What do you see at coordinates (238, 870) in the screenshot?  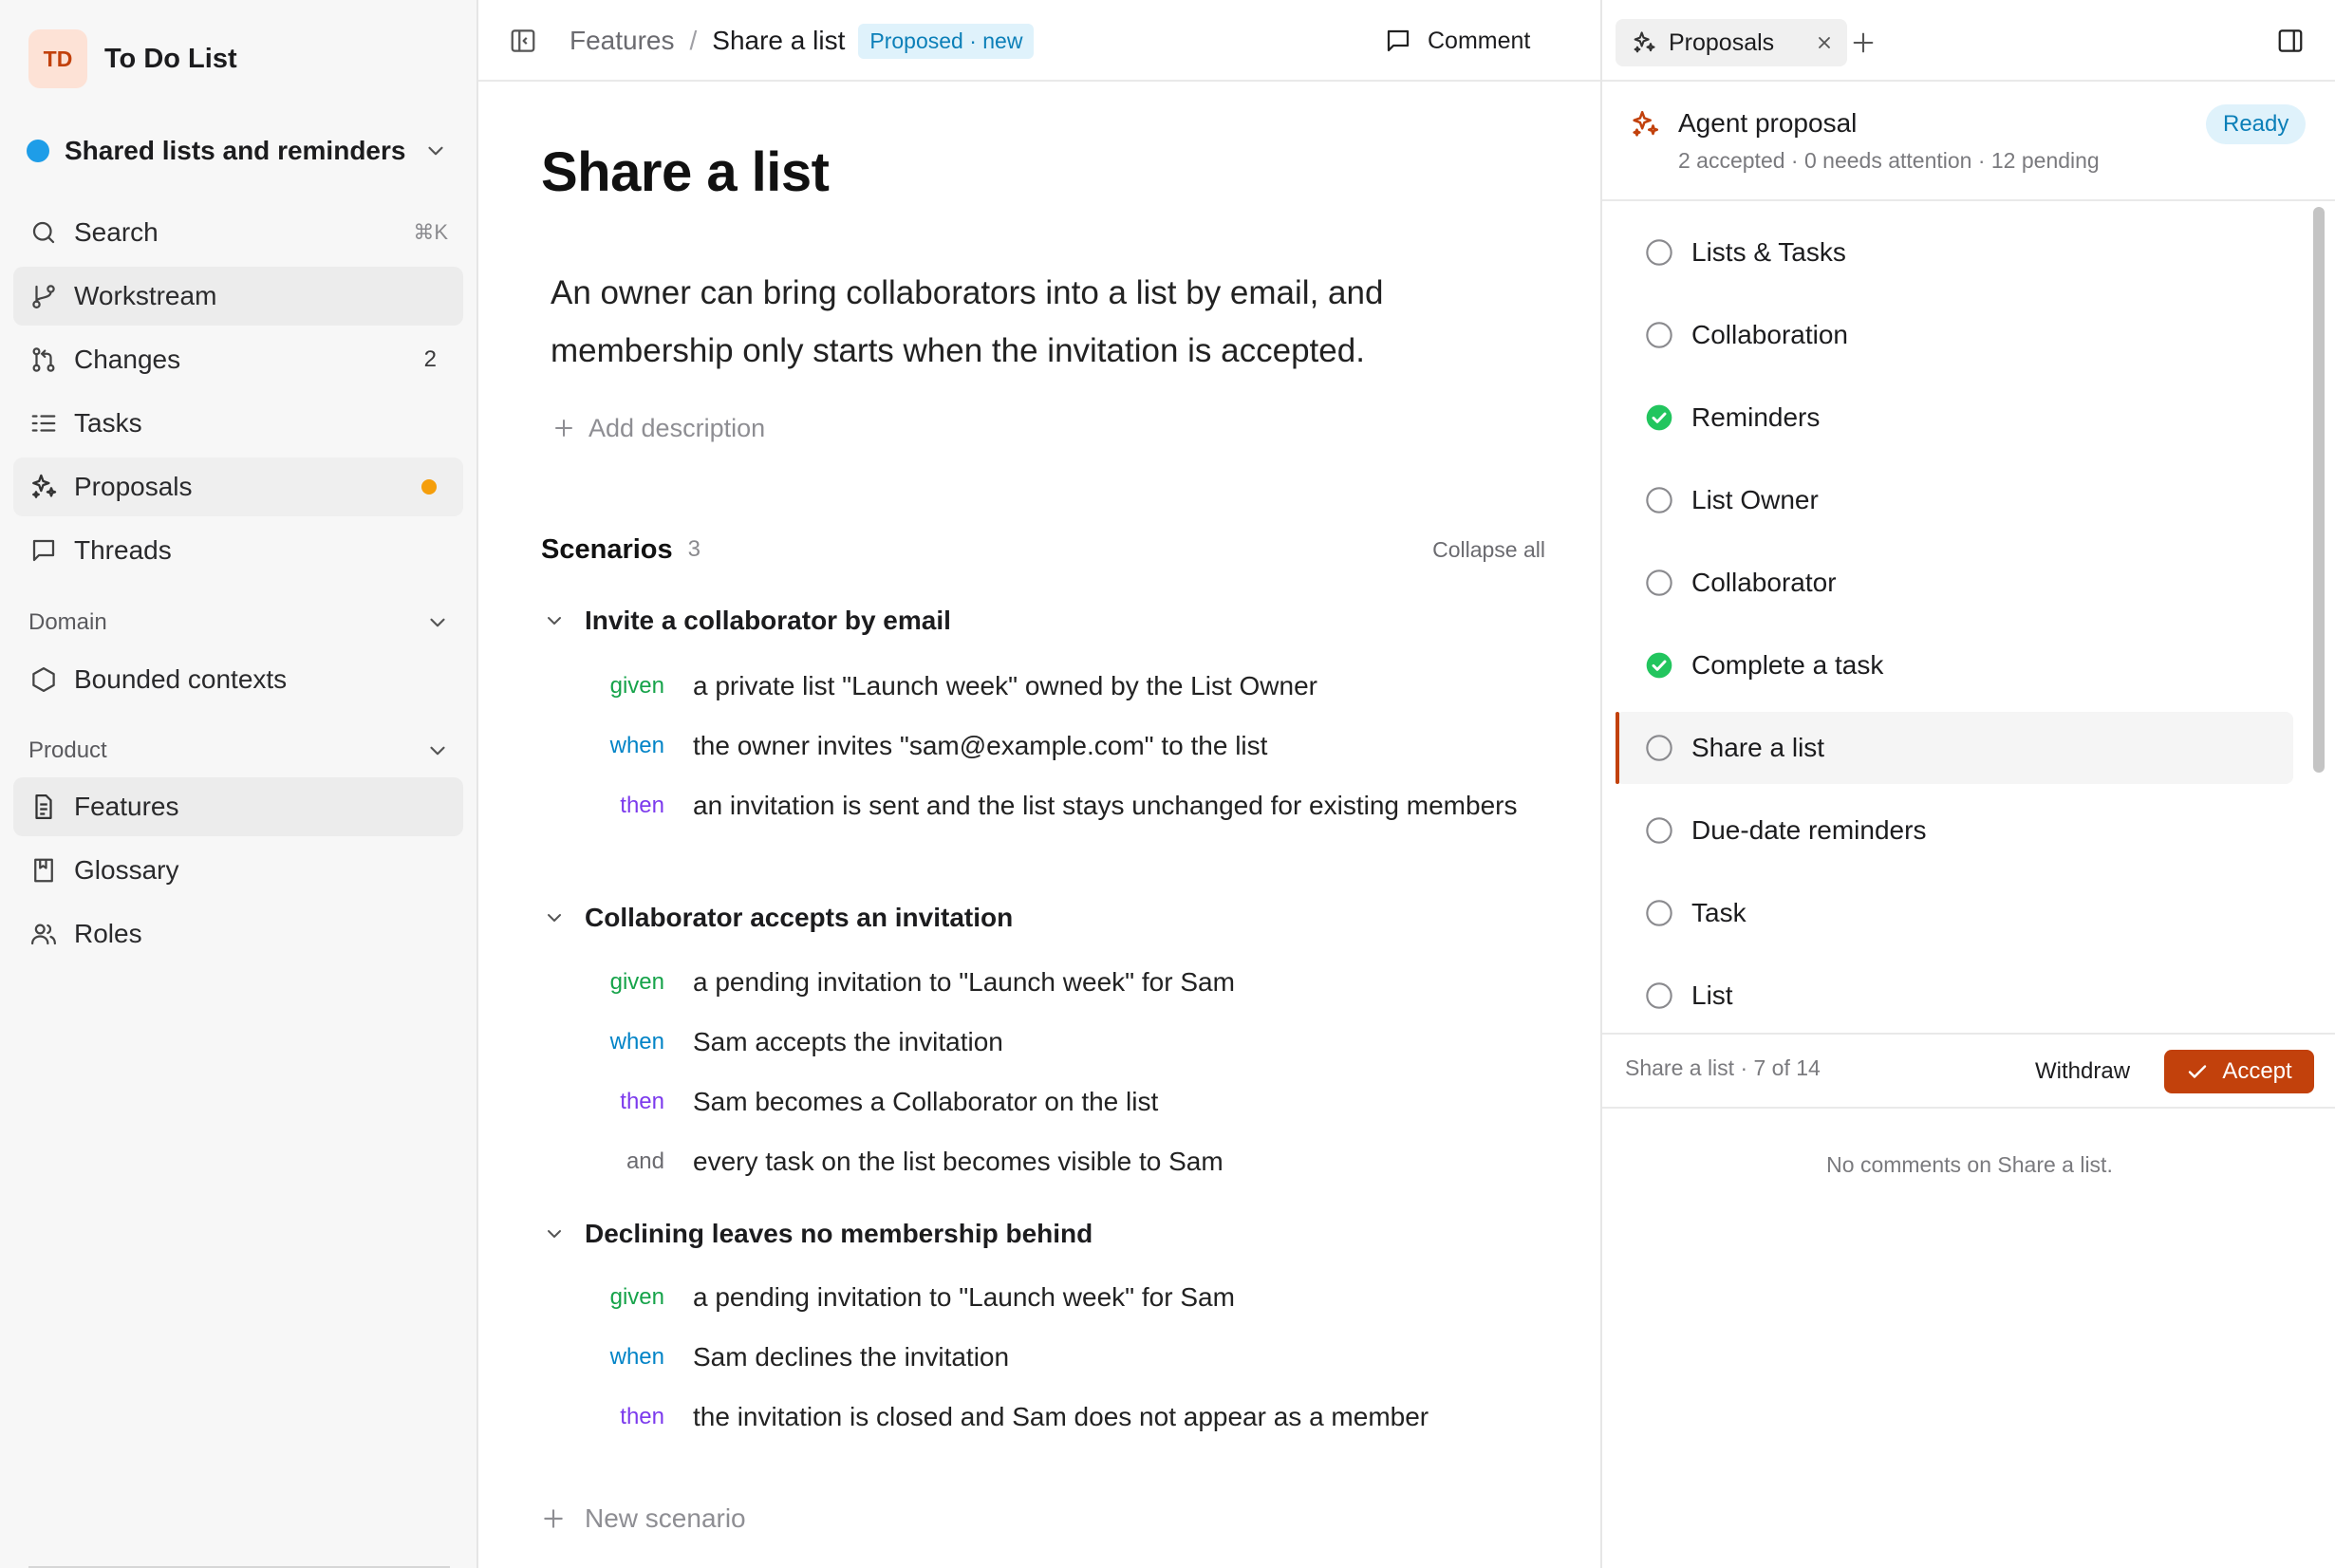 I see `sidebar-item-glossary: Glossary` at bounding box center [238, 870].